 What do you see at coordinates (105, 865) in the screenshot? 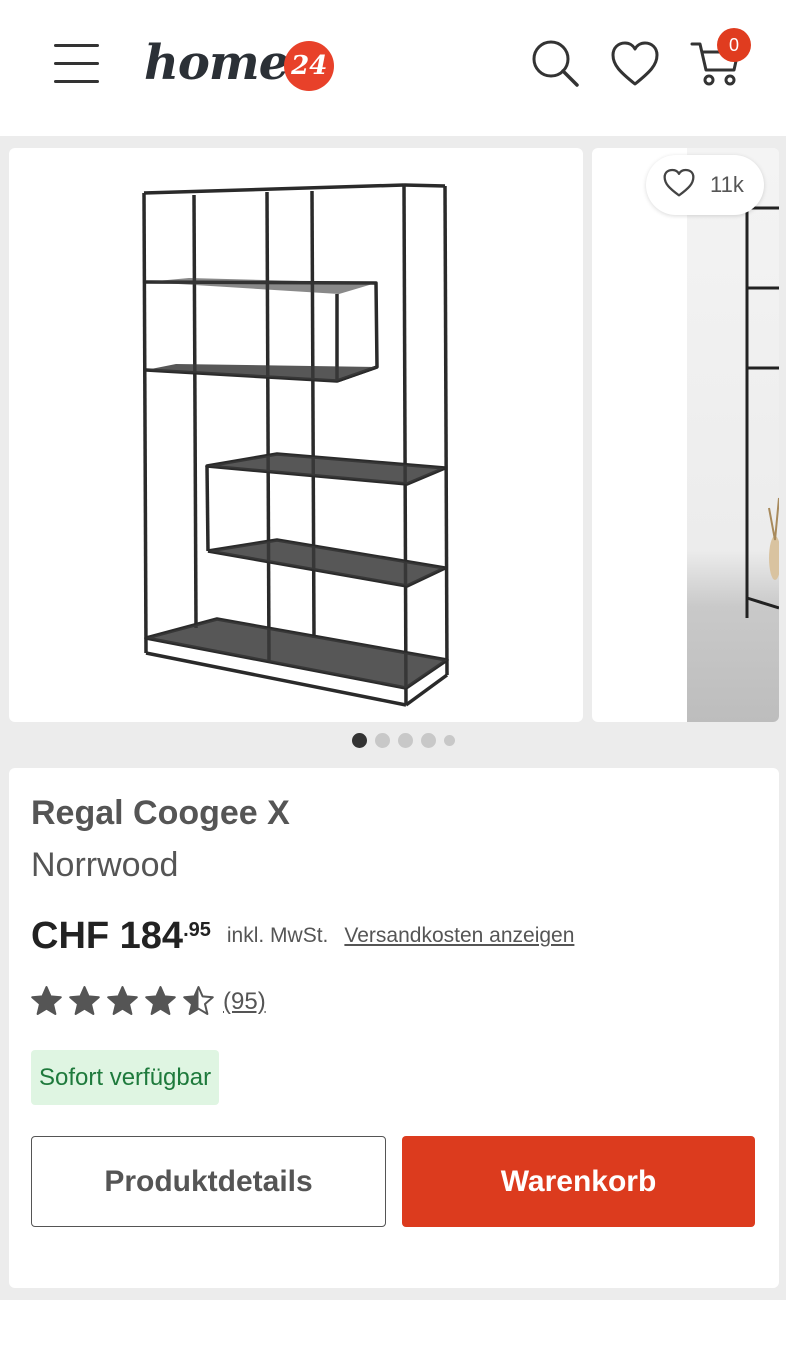
I see `product-brand: Norrwood` at bounding box center [105, 865].